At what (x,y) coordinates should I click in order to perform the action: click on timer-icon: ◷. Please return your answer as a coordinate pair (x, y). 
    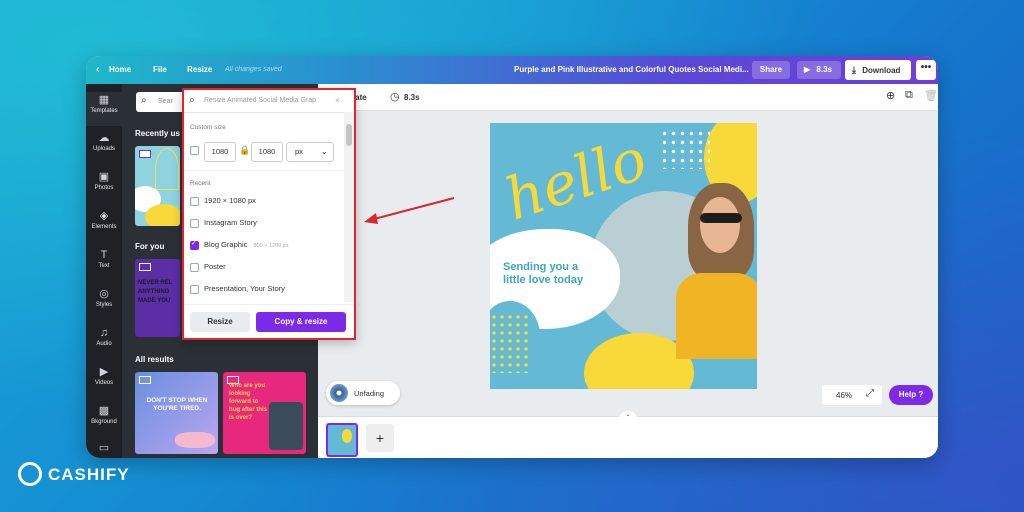
    Looking at the image, I should click on (395, 96).